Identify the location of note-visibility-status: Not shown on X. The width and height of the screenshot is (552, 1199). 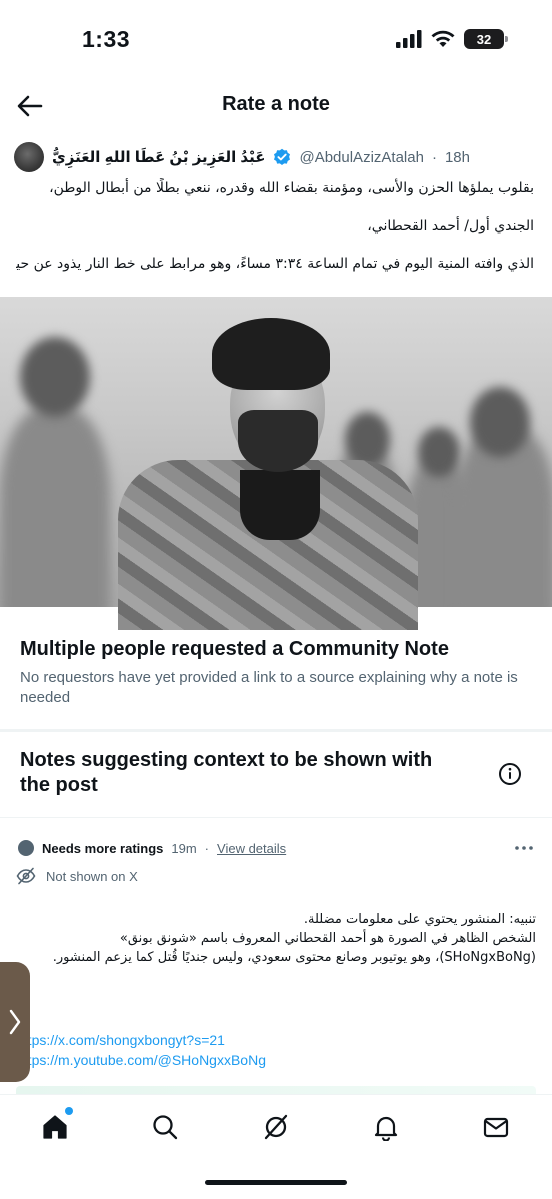
(92, 876).